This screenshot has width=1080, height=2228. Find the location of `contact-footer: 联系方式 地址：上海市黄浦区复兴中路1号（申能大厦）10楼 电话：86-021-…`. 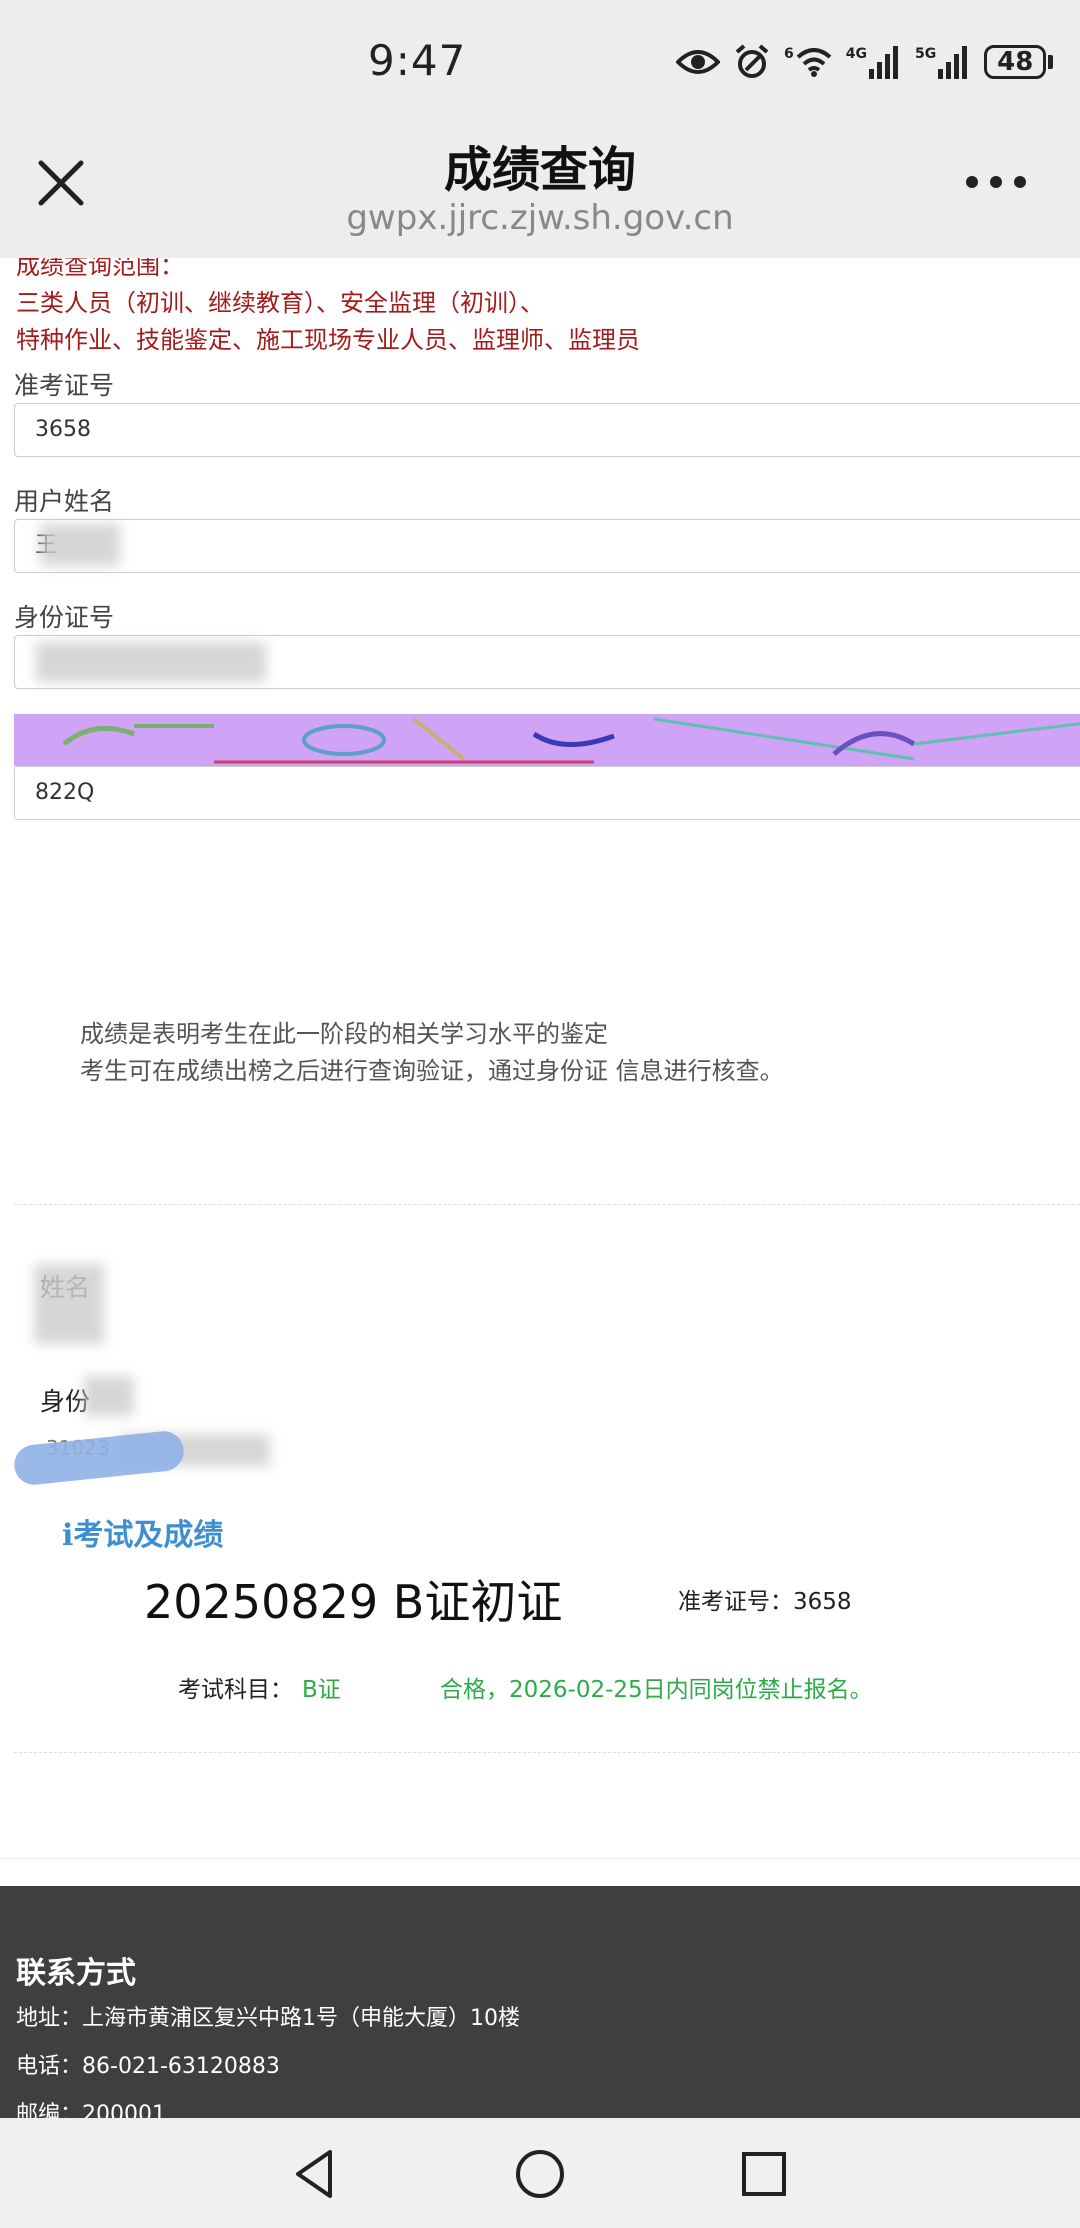

contact-footer: 联系方式 地址：上海市黄浦区复兴中路1号（申能大厦）10楼 电话：86-021-… is located at coordinates (540, 2002).